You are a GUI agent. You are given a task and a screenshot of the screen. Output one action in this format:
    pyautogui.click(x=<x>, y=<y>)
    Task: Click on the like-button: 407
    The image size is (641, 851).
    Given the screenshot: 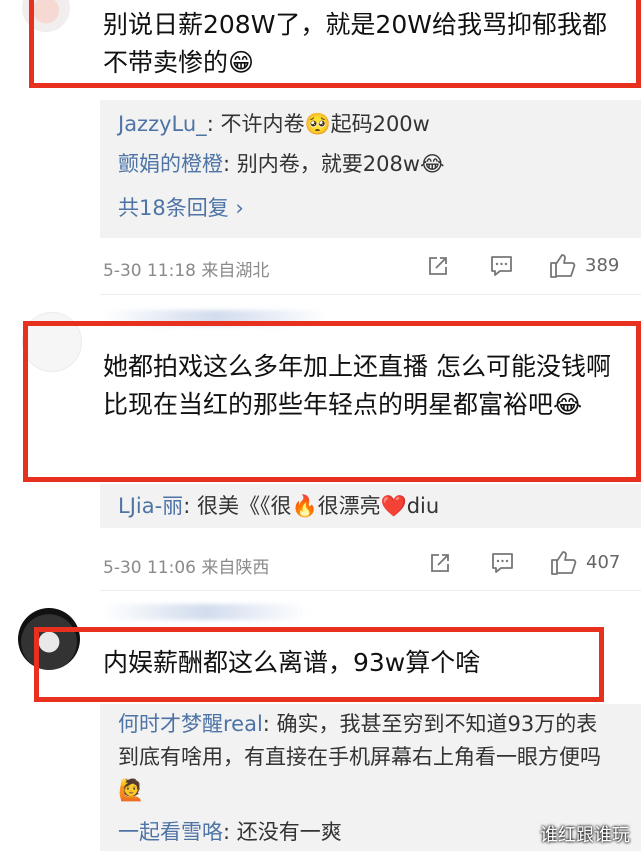 What is the action you would take?
    pyautogui.click(x=585, y=562)
    